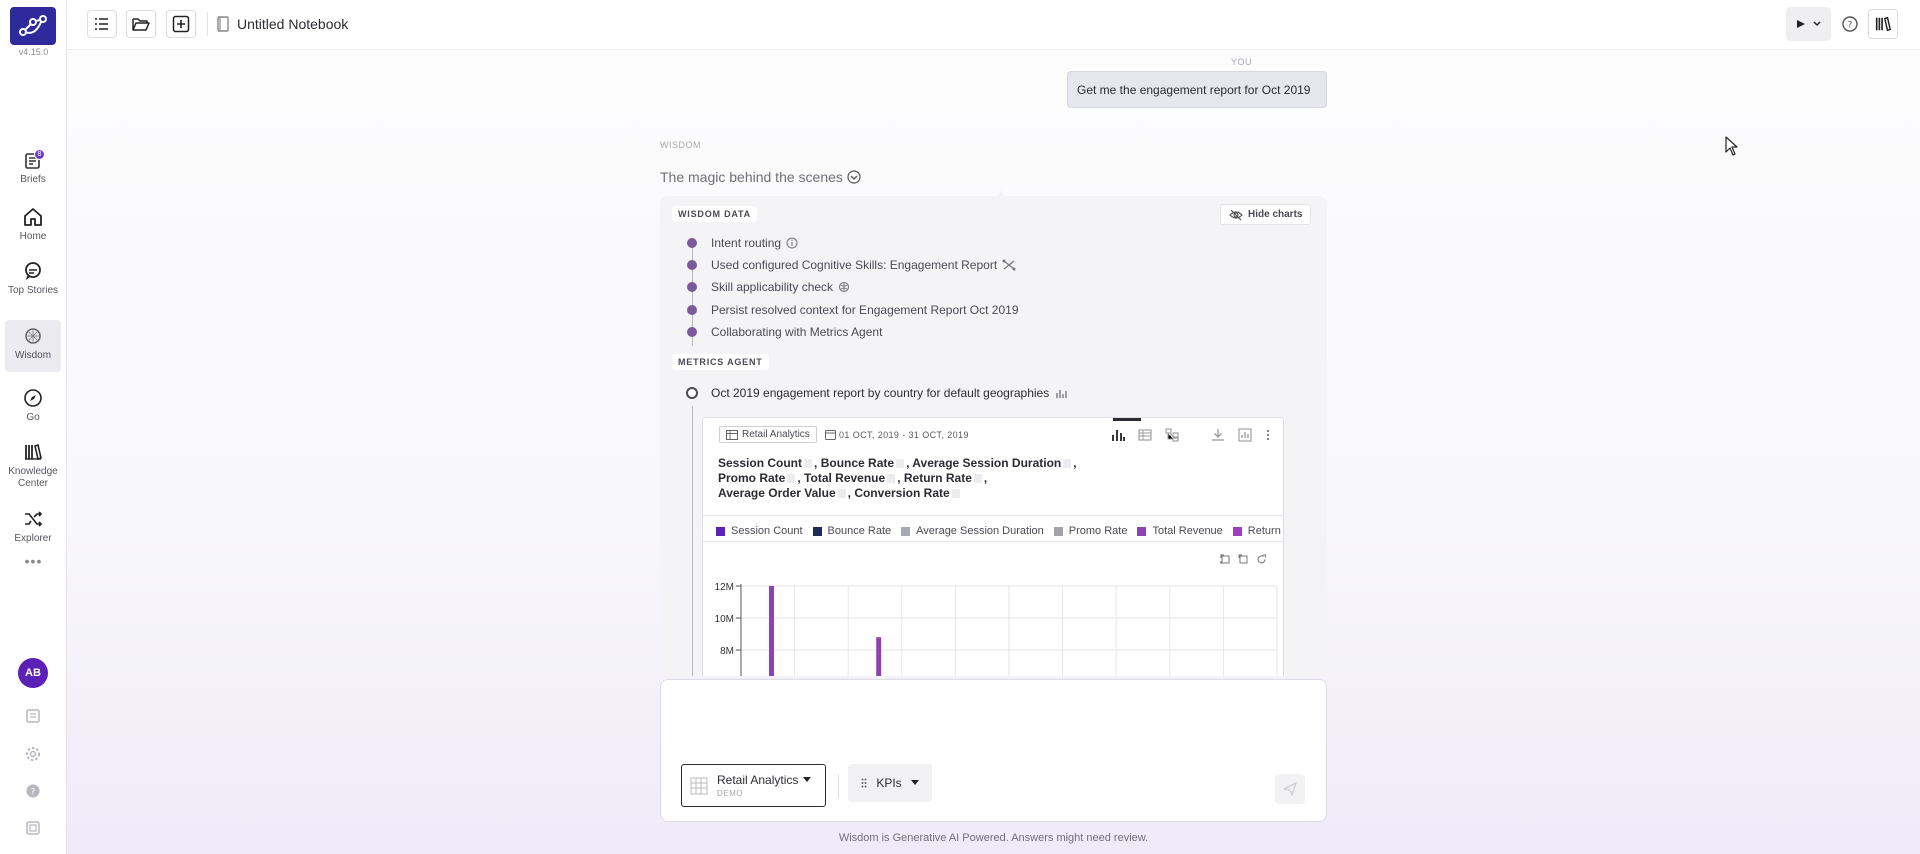 The width and height of the screenshot is (1920, 854). Describe the element at coordinates (753, 785) in the screenshot. I see `dataset-select: Retail Analytics DEMO` at that location.